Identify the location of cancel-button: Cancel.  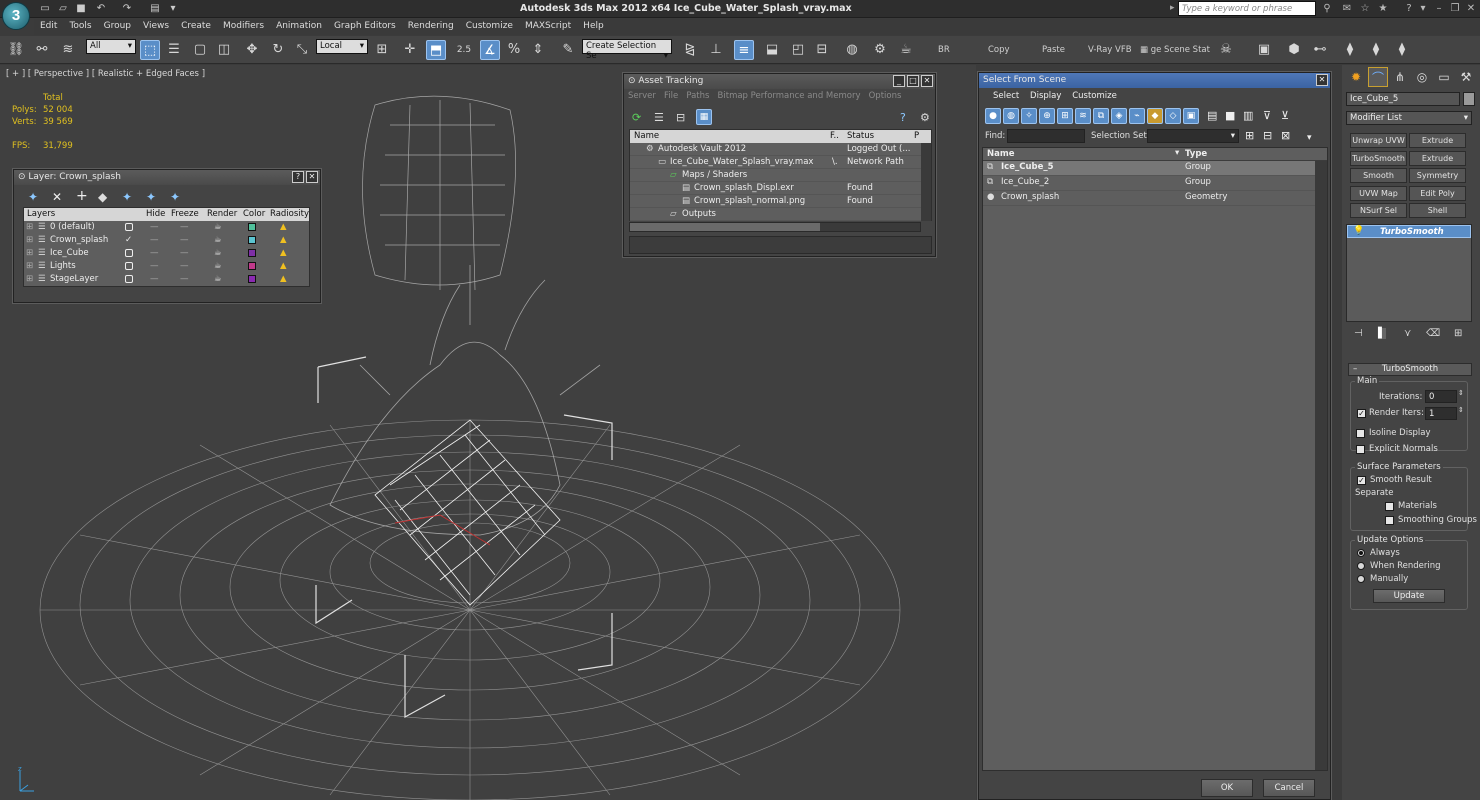
(1289, 788).